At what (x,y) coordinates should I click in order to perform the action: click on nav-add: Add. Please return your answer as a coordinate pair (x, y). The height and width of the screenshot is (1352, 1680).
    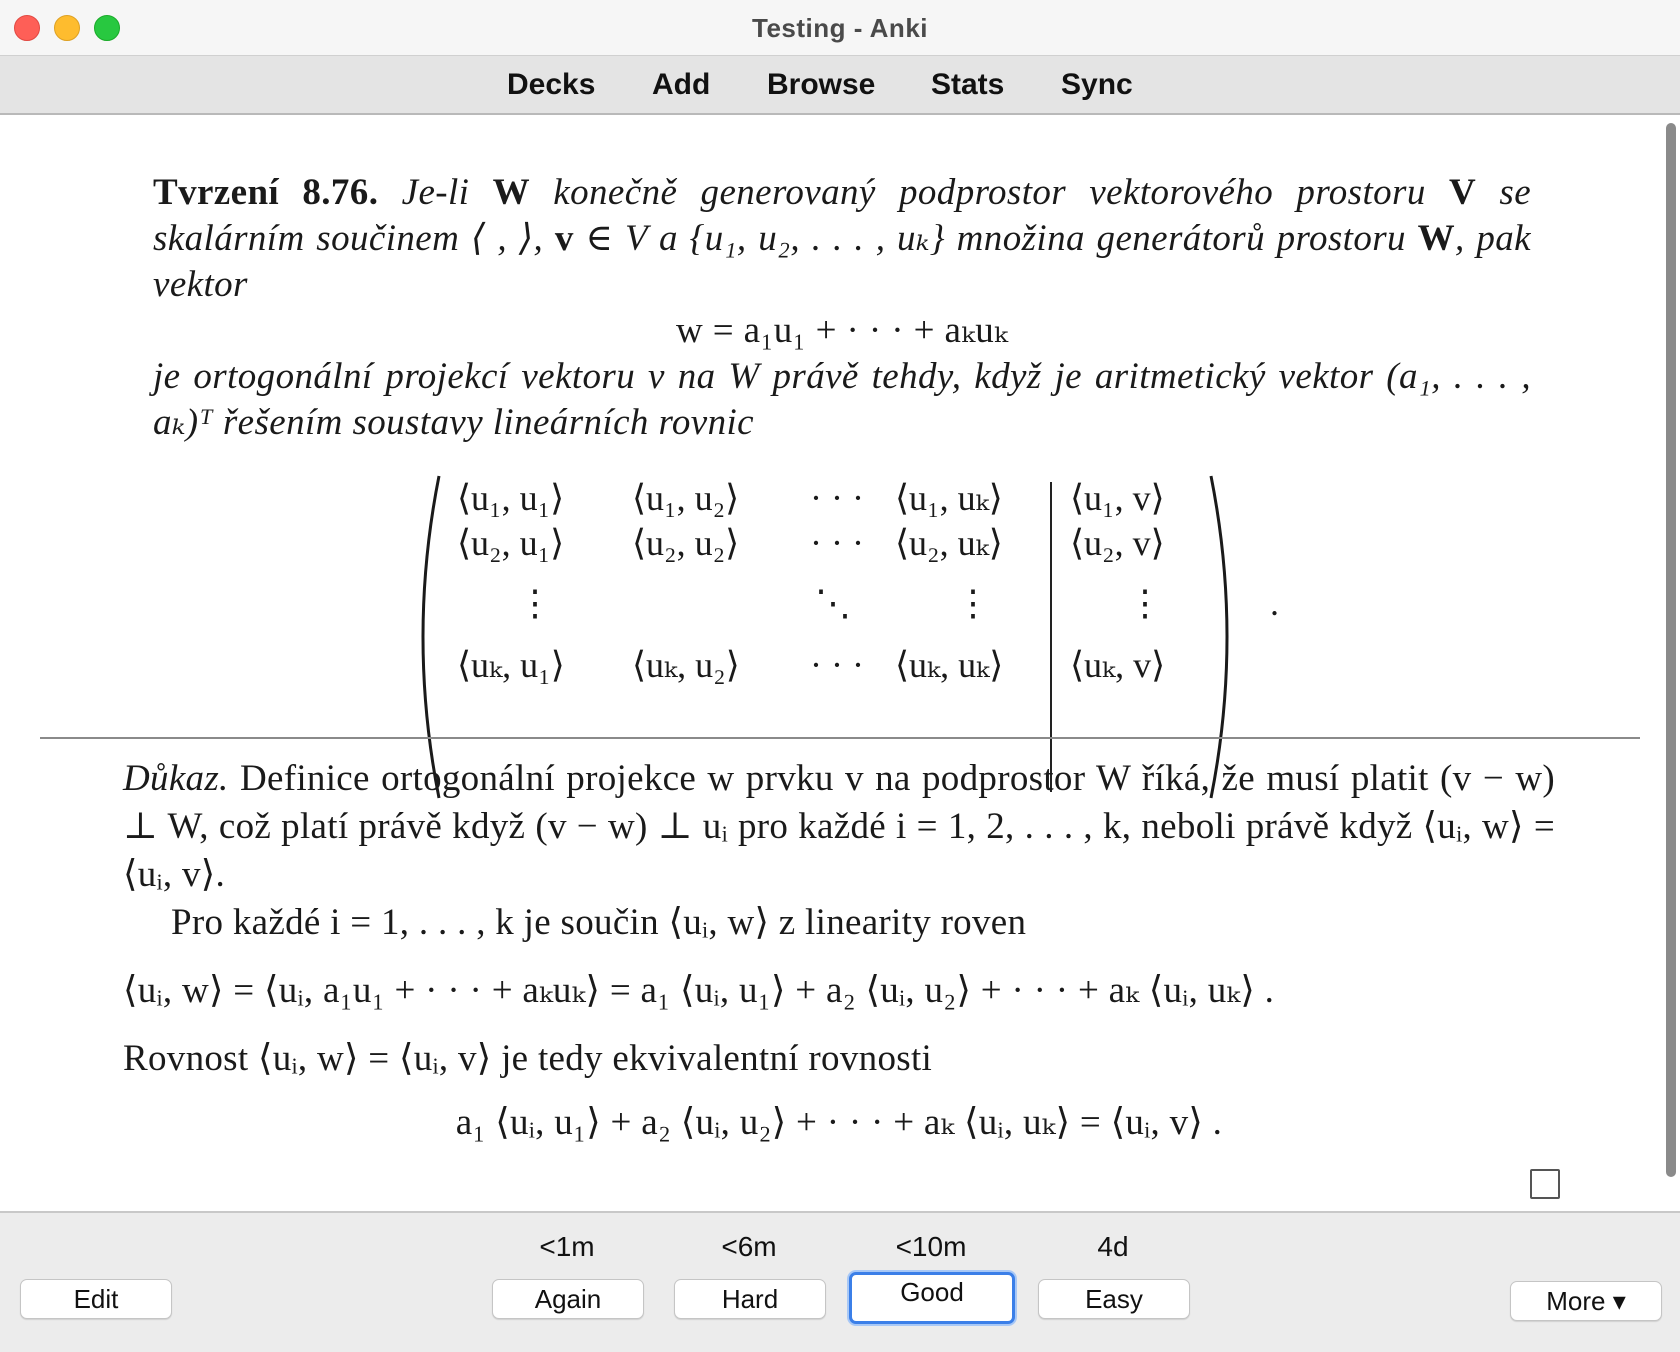
    Looking at the image, I should click on (681, 85).